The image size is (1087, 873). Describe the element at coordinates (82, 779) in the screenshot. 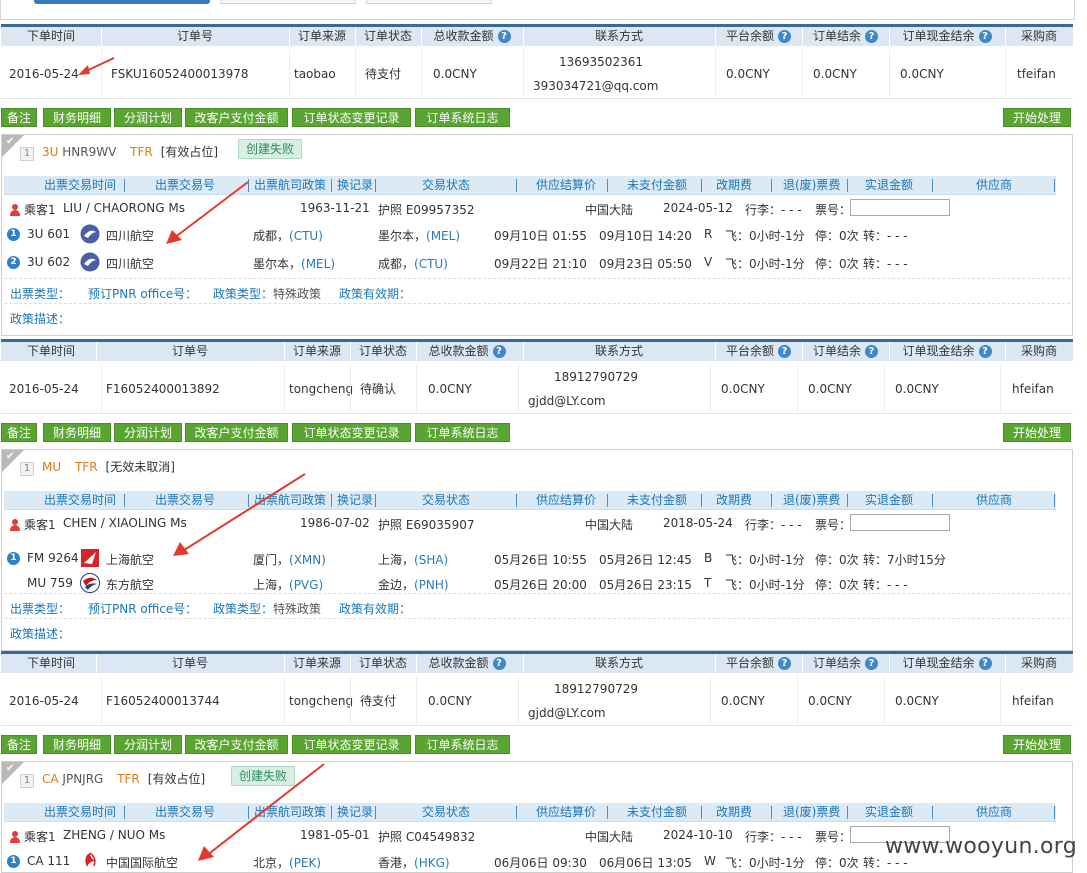

I see `pnr-code: JPNJRG` at that location.